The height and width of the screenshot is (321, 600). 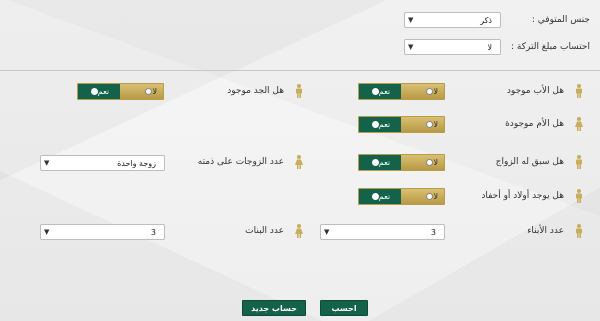 I want to click on children-toggle: نعم لا, so click(x=401, y=196).